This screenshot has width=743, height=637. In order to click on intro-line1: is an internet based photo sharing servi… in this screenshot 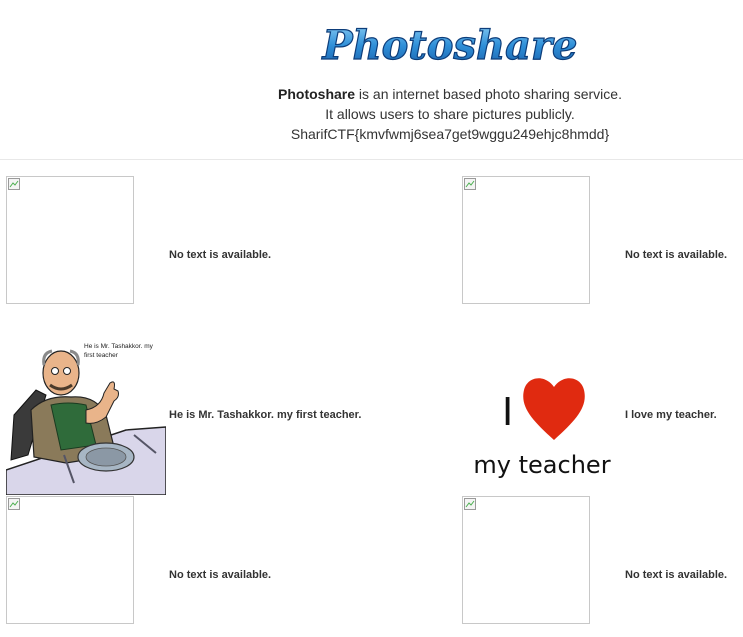, I will do `click(488, 94)`.